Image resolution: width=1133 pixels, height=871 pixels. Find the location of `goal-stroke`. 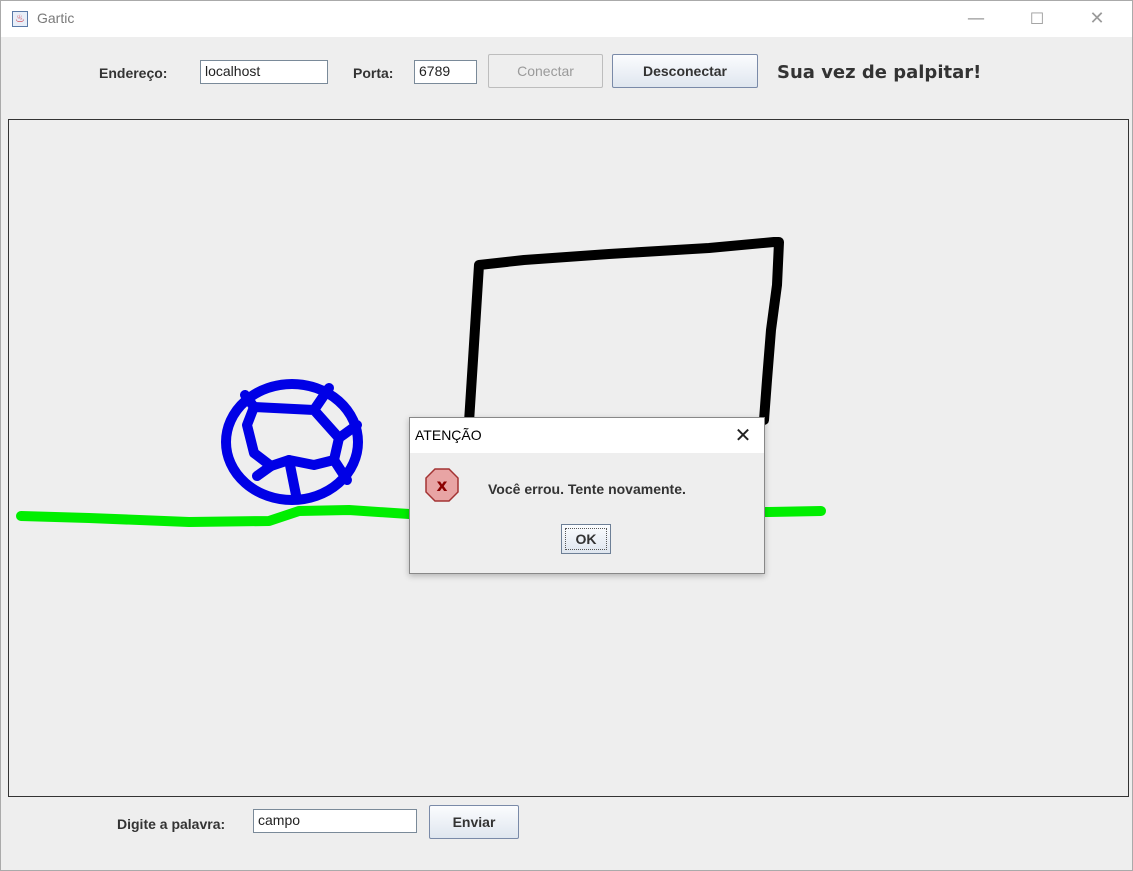

goal-stroke is located at coordinates (624, 332).